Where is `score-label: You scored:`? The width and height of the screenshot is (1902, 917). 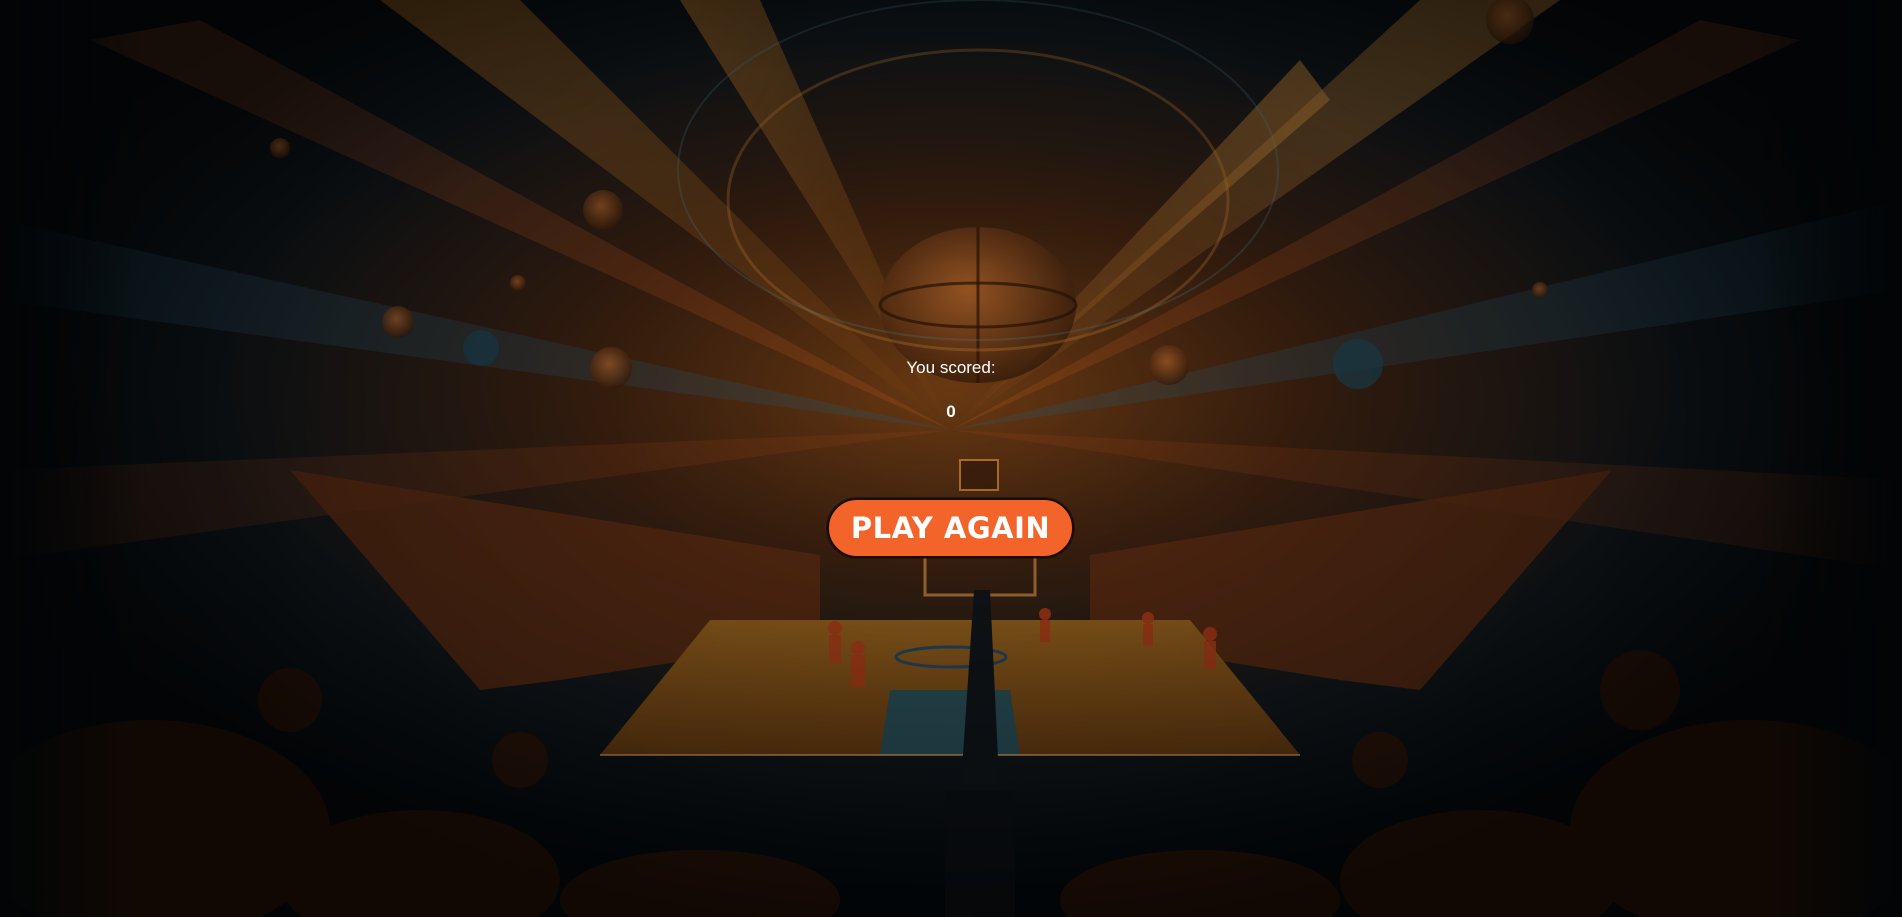 score-label: You scored: is located at coordinates (951, 367).